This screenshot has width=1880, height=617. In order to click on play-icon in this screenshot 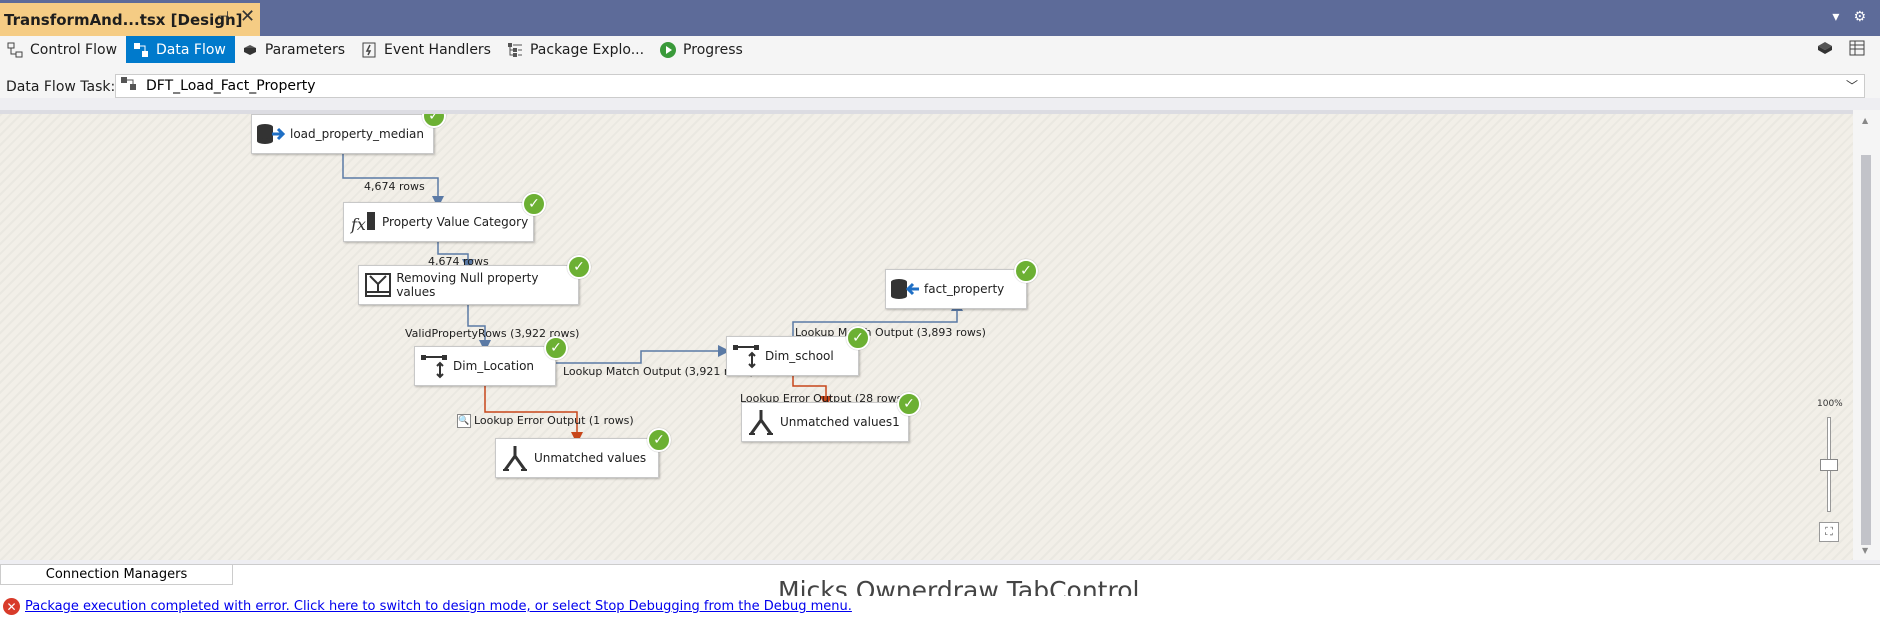, I will do `click(668, 50)`.